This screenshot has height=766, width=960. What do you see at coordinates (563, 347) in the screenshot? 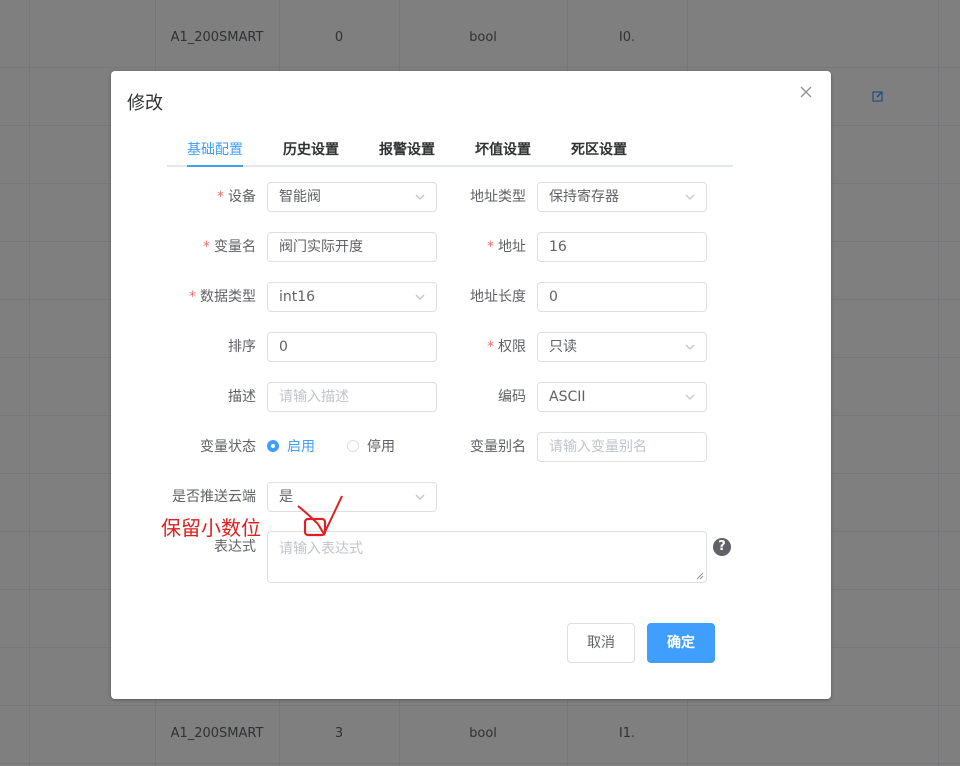
I see `permission-value: 只读` at bounding box center [563, 347].